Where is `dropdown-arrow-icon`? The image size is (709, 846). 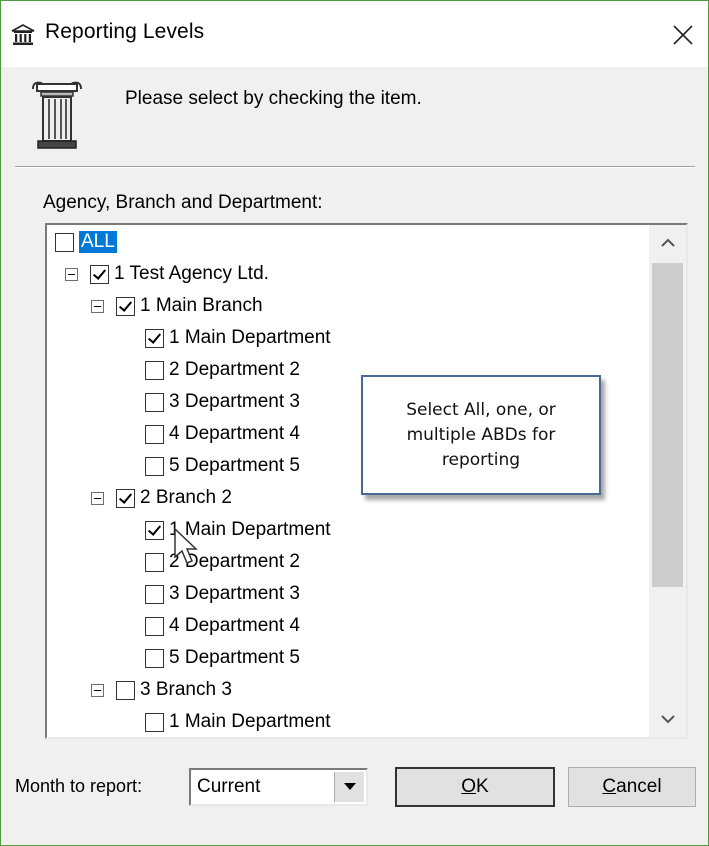
dropdown-arrow-icon is located at coordinates (349, 786).